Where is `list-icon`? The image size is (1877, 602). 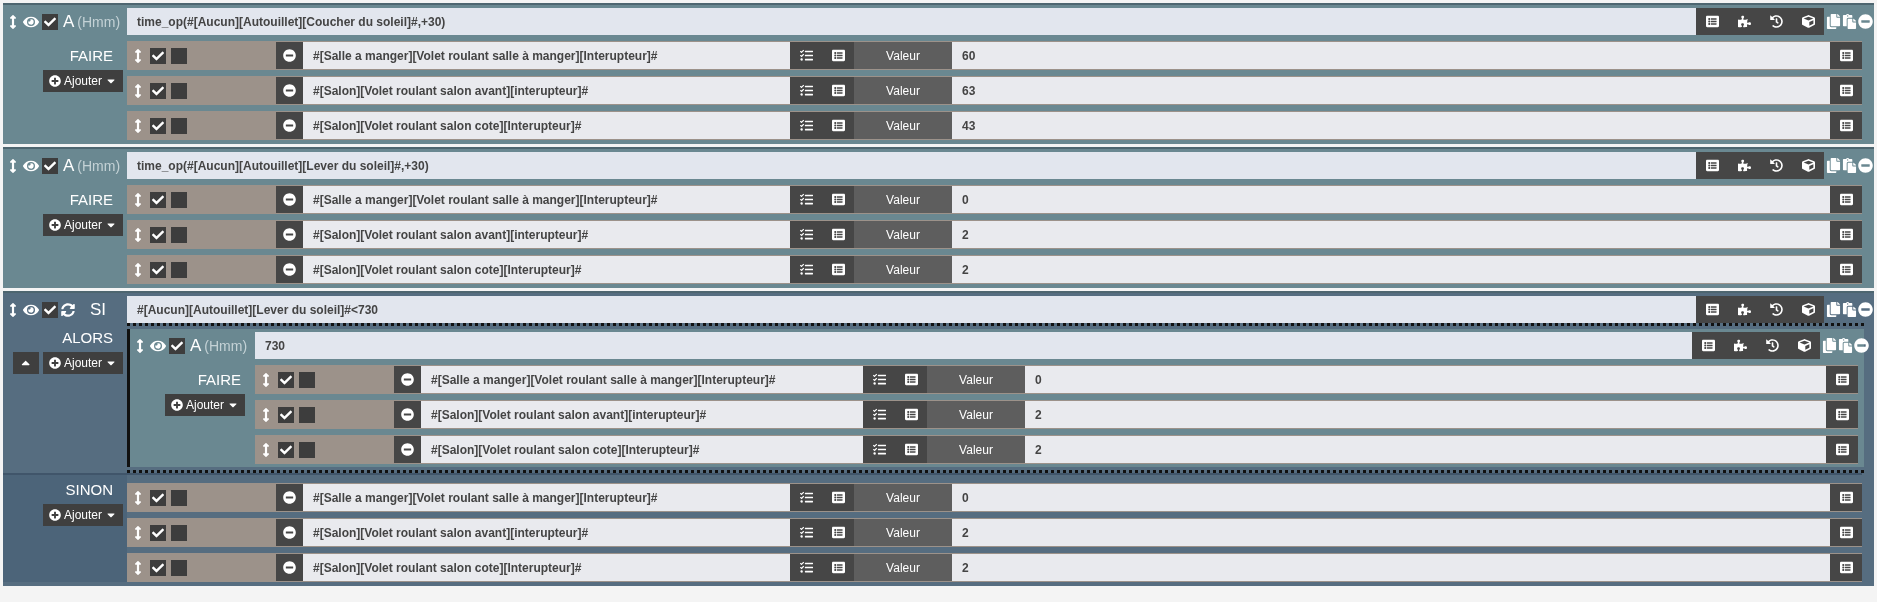 list-icon is located at coordinates (838, 269).